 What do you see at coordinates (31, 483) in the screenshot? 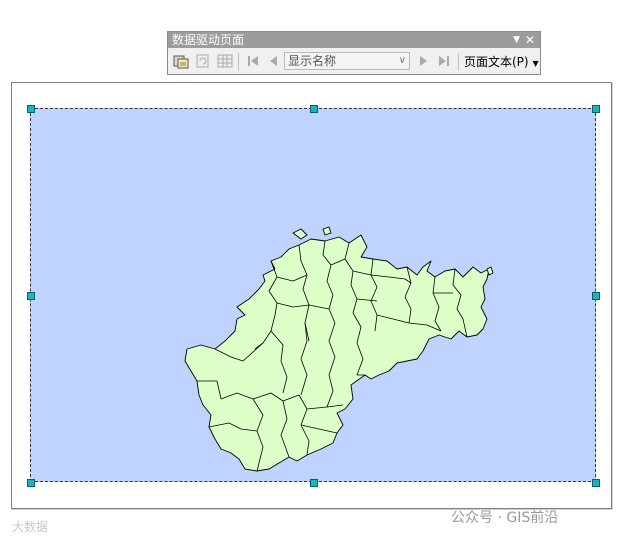
I see `resize-handle-bottom-left` at bounding box center [31, 483].